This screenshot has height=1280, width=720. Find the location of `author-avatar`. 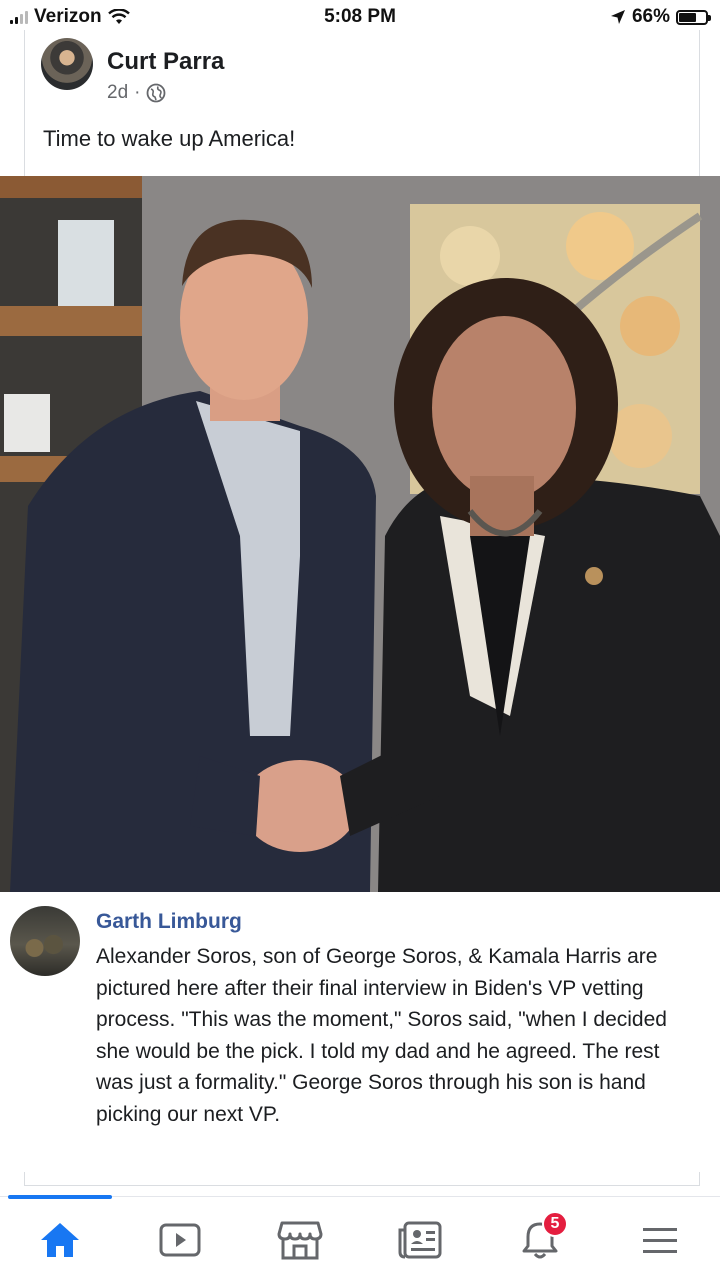

author-avatar is located at coordinates (67, 64).